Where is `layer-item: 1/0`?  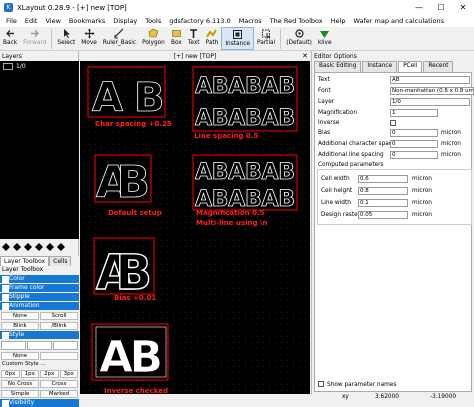
layer-item: 1/0 is located at coordinates (39, 66).